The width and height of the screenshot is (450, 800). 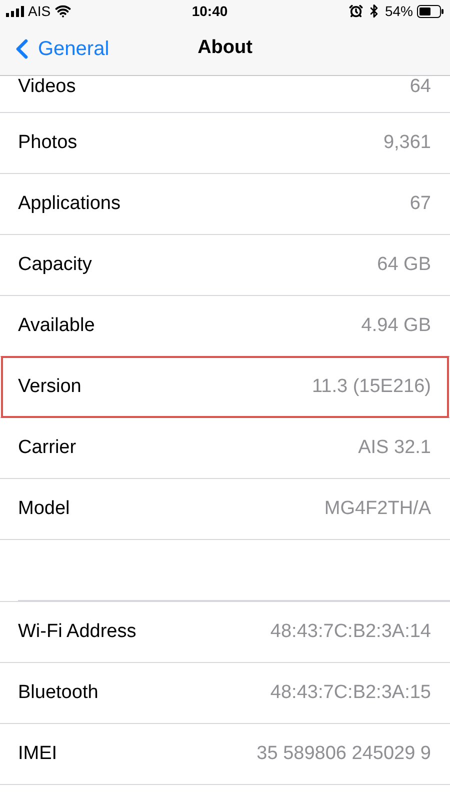 What do you see at coordinates (56, 326) in the screenshot?
I see `row-label: Available` at bounding box center [56, 326].